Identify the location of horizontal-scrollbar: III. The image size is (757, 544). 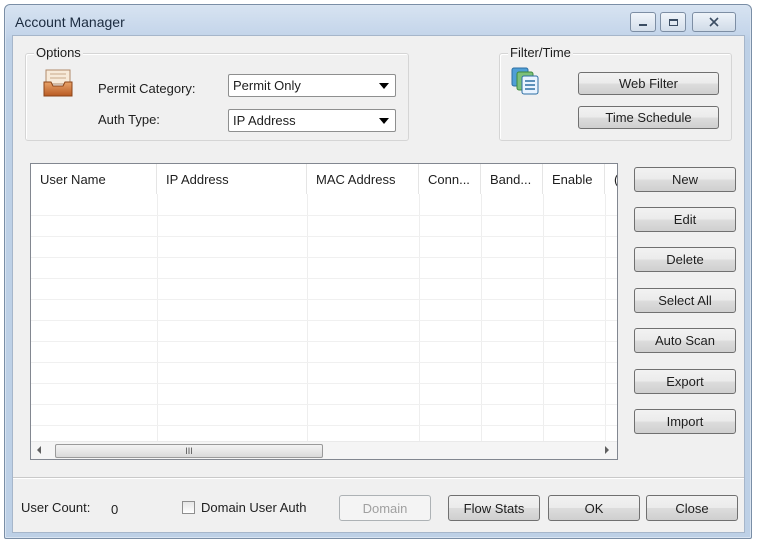
(324, 450).